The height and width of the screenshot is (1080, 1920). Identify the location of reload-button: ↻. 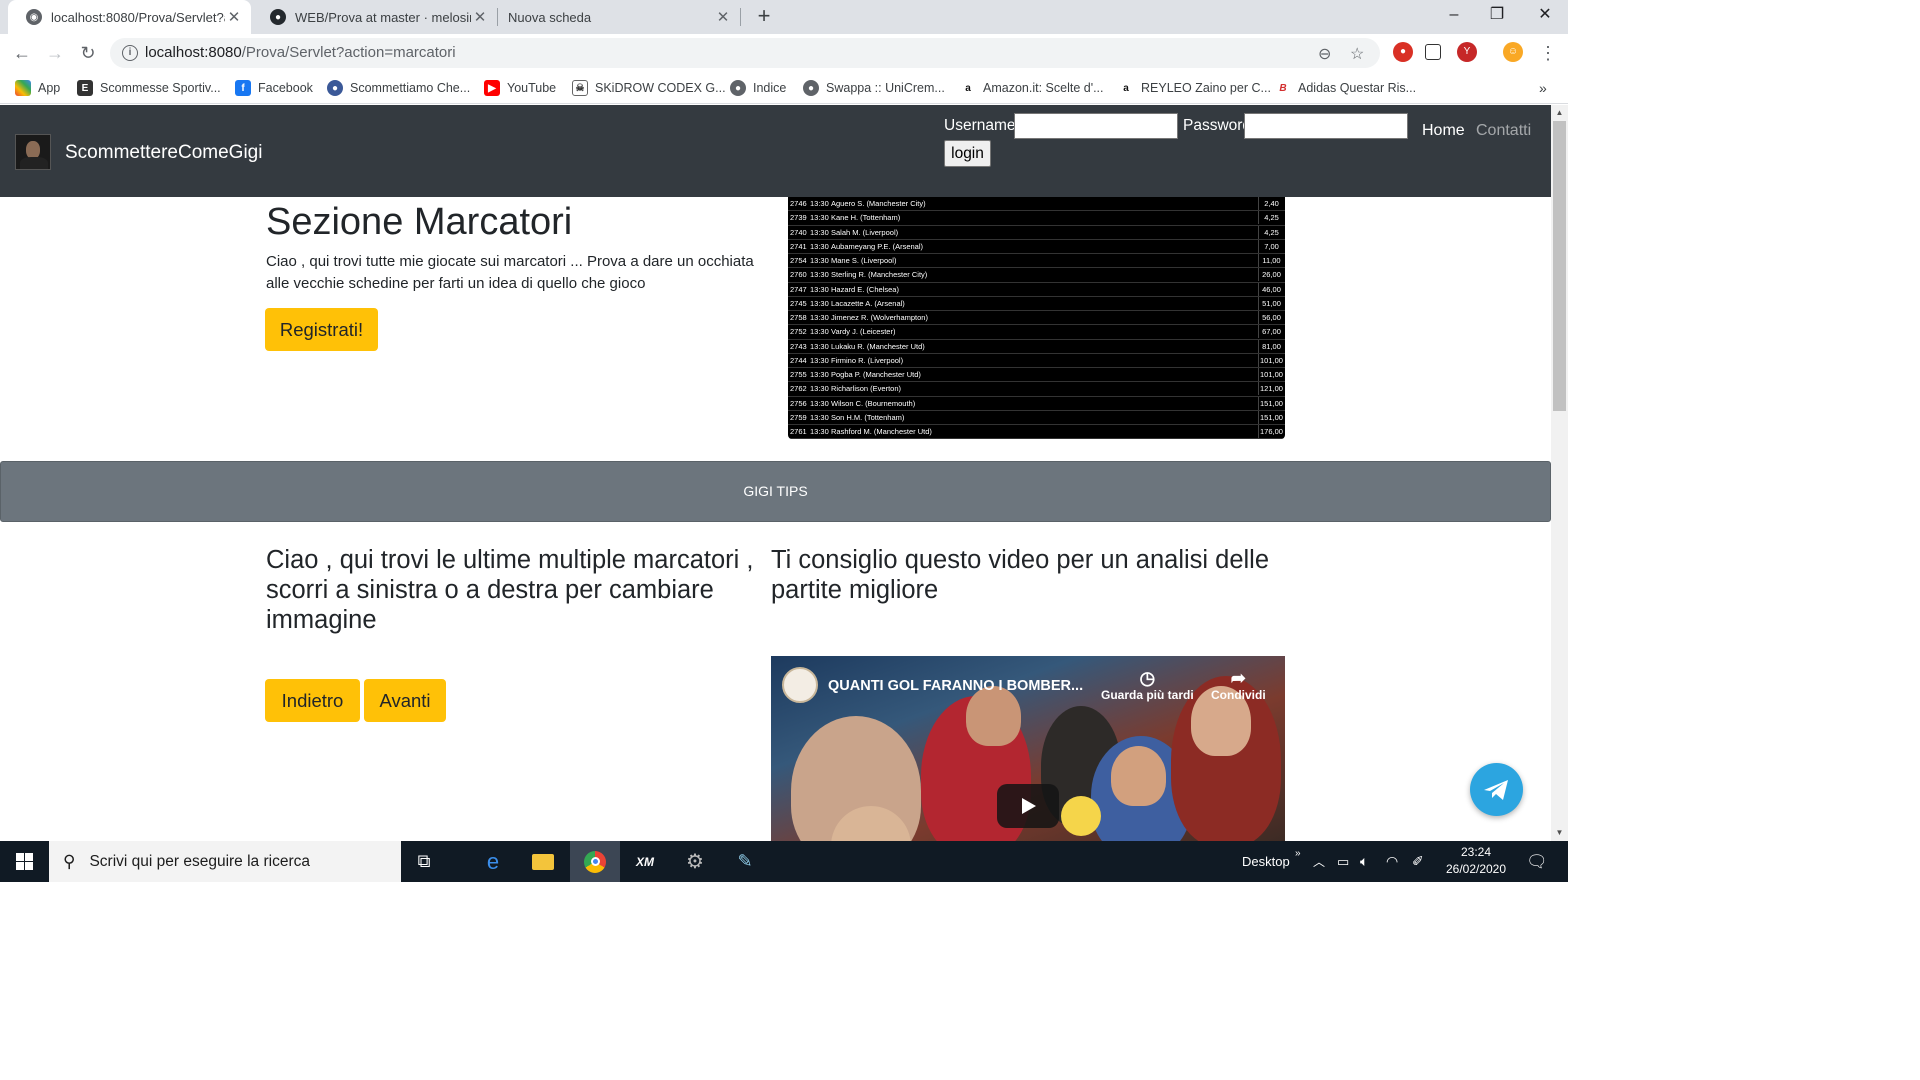
(88, 53).